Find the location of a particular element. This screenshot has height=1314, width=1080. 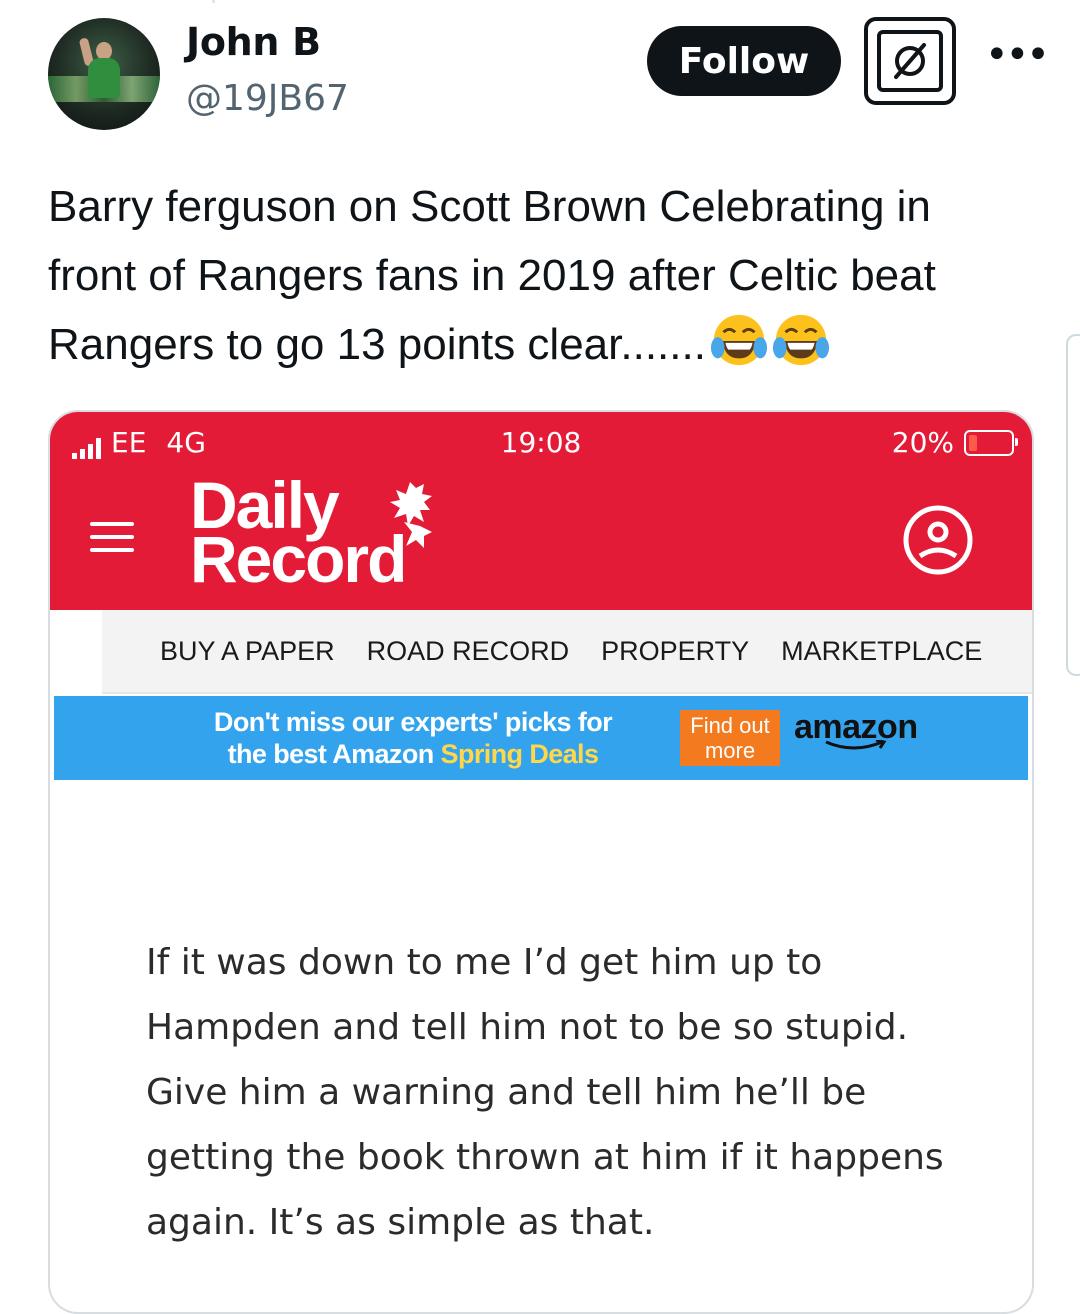

amazon-logo: amazon is located at coordinates (856, 729).